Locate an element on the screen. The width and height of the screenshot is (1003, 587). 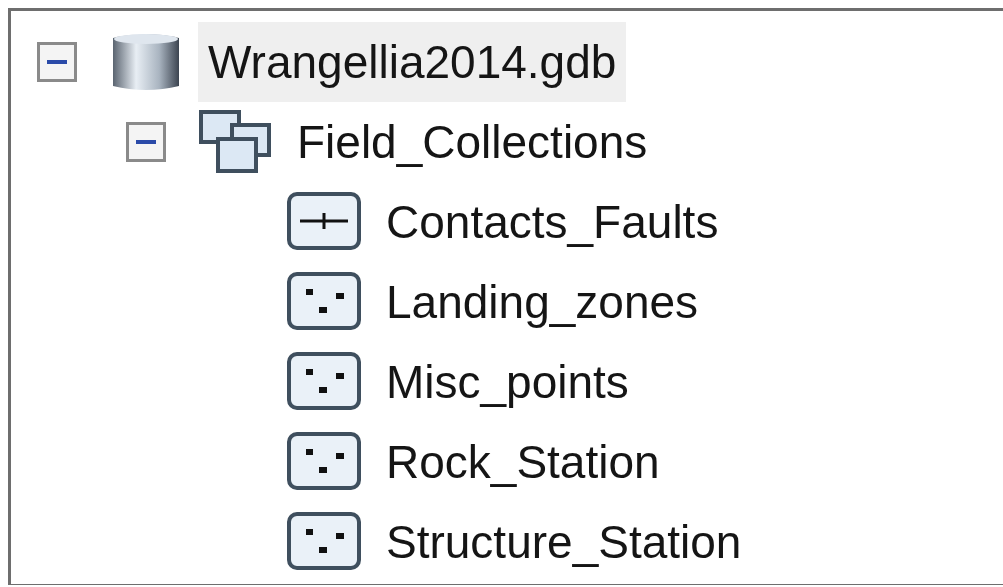
tree-item-label: Field_Collections is located at coordinates (472, 142).